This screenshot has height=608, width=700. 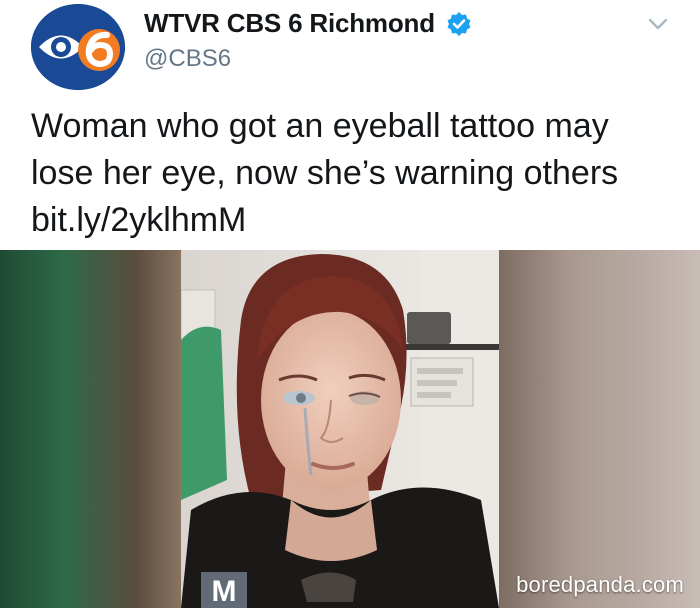 I want to click on tweet-text-line-2: lose her eye, now she’s warning others, so click(x=325, y=173).